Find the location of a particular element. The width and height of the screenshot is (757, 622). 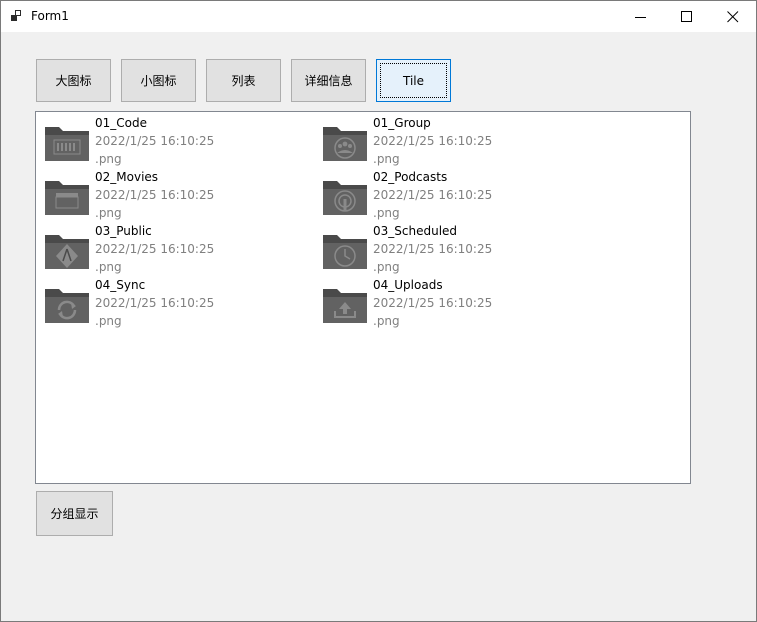

list-item: 01_Group 2022/1/25 16:10:25 .png is located at coordinates (449, 139).